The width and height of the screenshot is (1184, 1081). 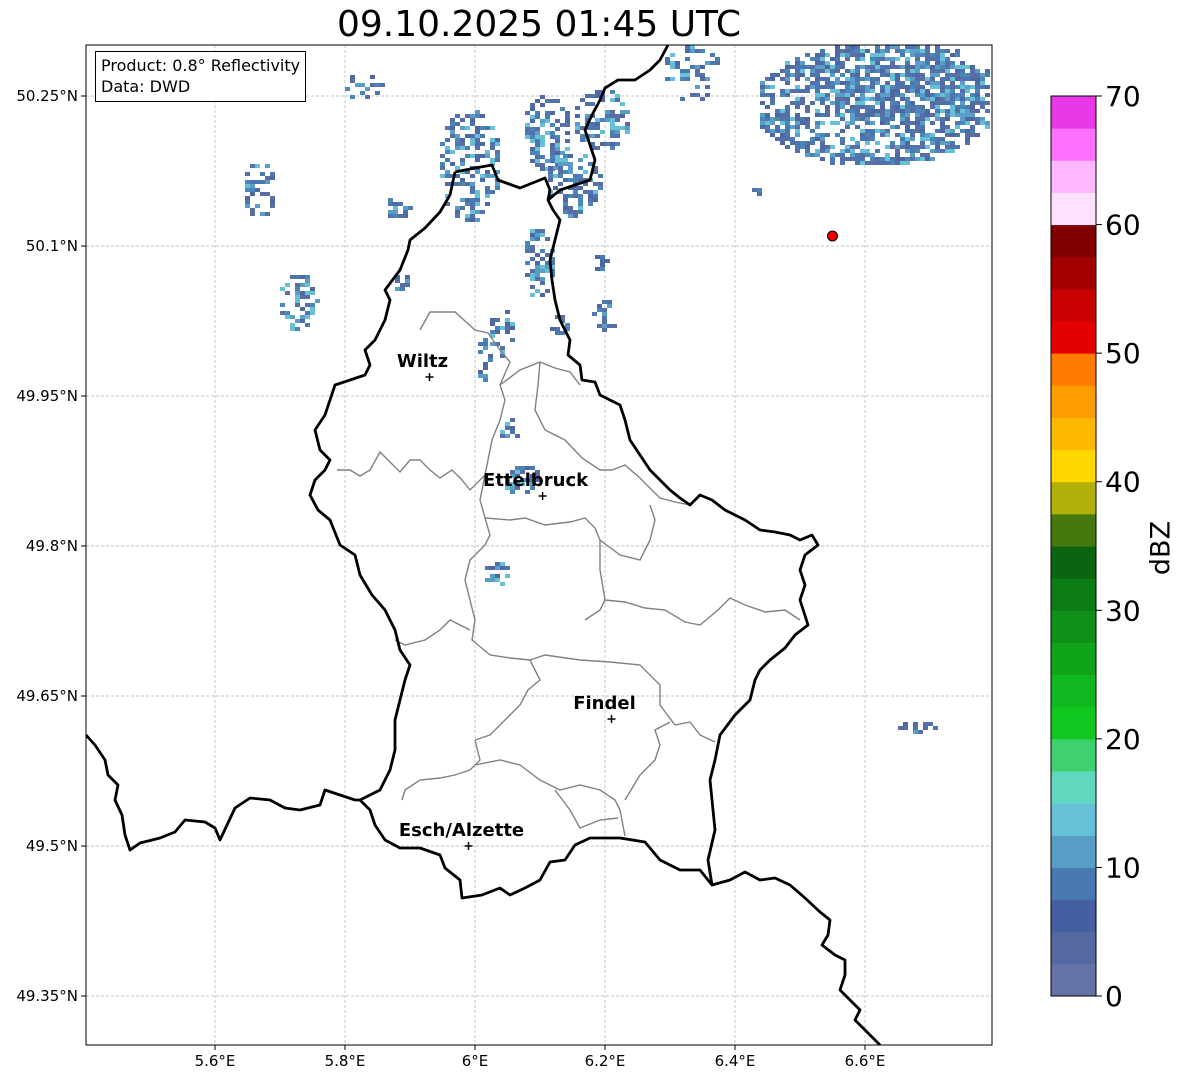 I want to click on colorbar-tick-label: 0, so click(x=1114, y=996).